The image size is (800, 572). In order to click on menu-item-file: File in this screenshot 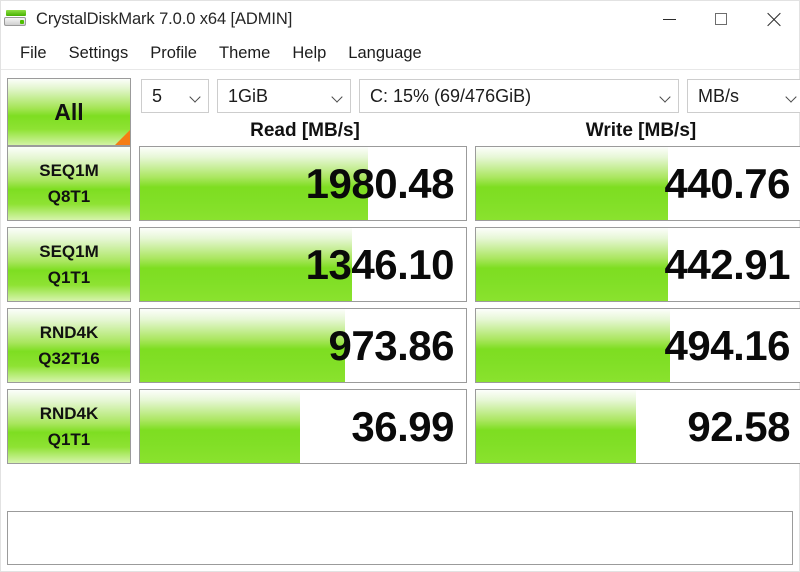, I will do `click(33, 53)`.